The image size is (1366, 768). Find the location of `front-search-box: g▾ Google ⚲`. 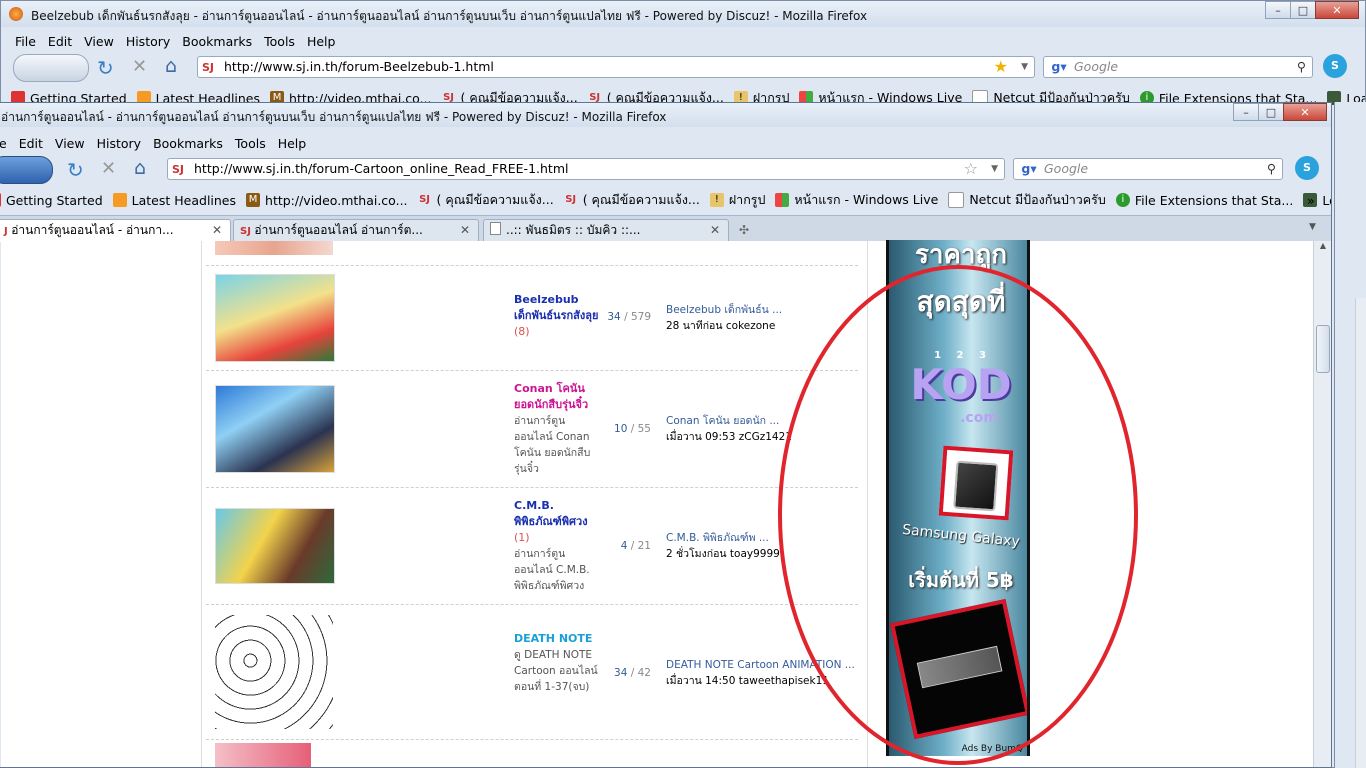

front-search-box: g▾ Google ⚲ is located at coordinates (1148, 169).